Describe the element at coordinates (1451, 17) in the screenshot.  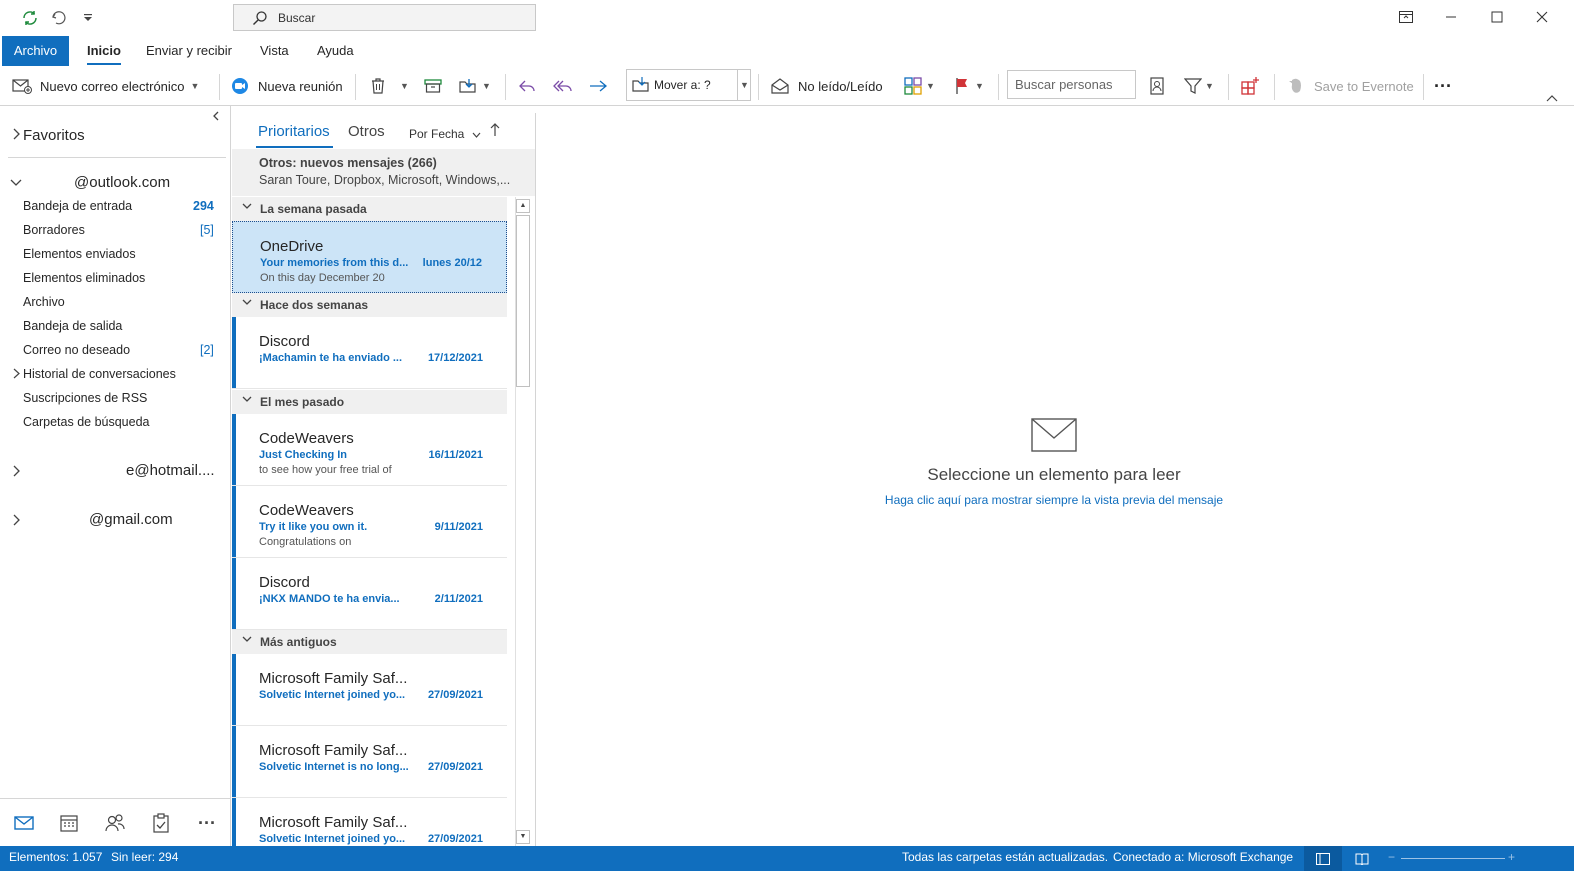
I see `minimize-icon` at that location.